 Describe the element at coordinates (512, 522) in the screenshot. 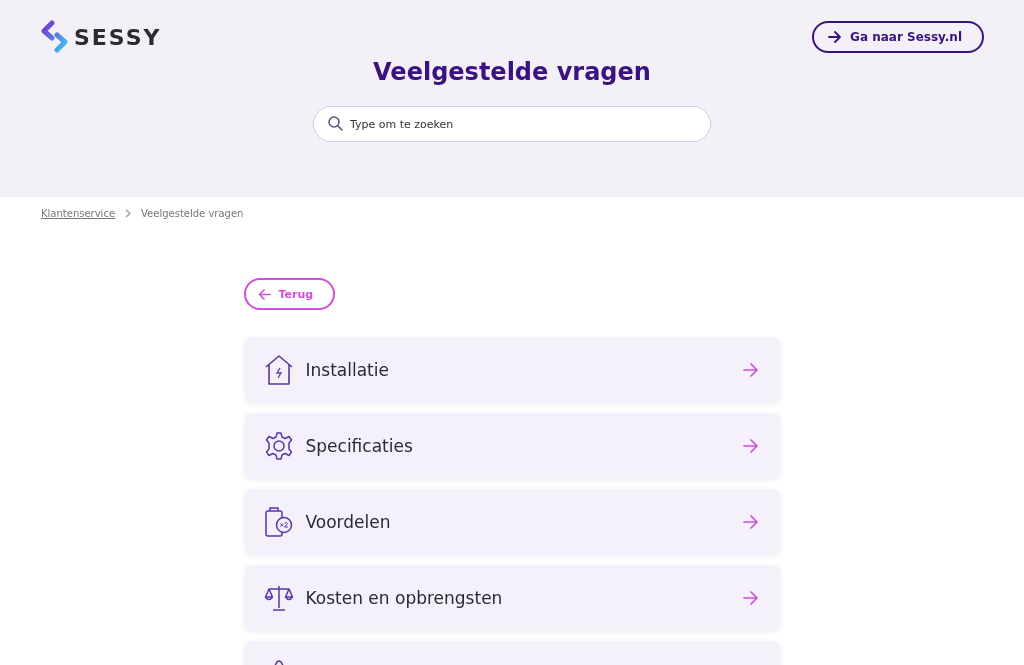

I see `category-card: Voordelen` at that location.